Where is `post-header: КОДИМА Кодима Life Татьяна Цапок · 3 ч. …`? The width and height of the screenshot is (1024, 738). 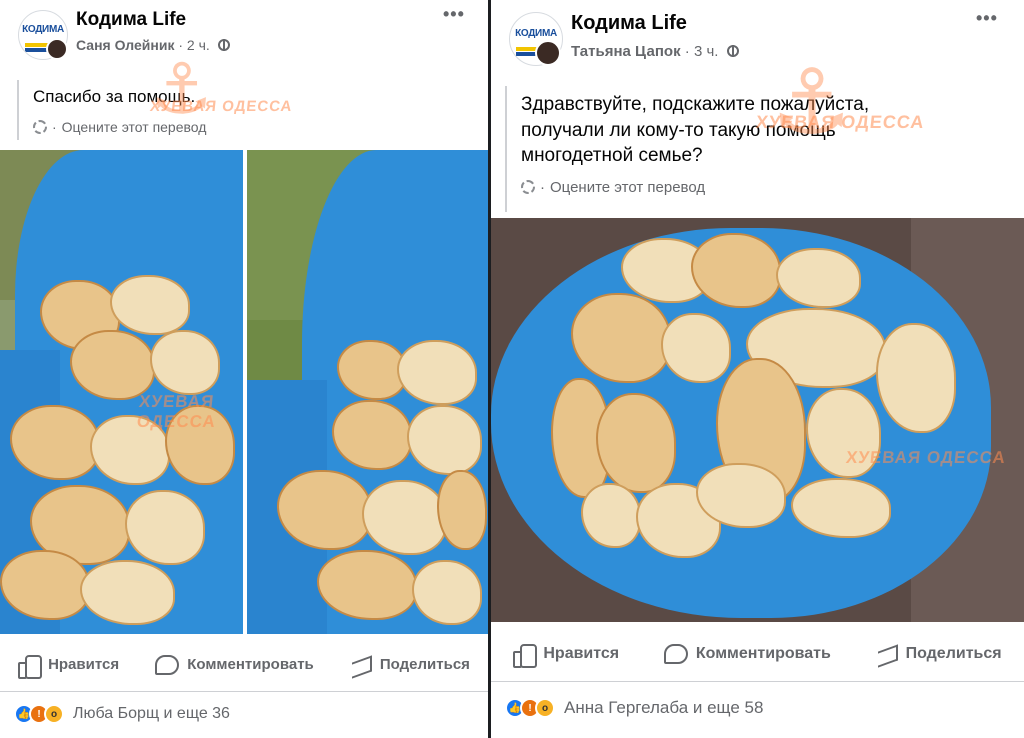 post-header: КОДИМА Кодима Life Татьяна Цапок · 3 ч. … is located at coordinates (757, 35).